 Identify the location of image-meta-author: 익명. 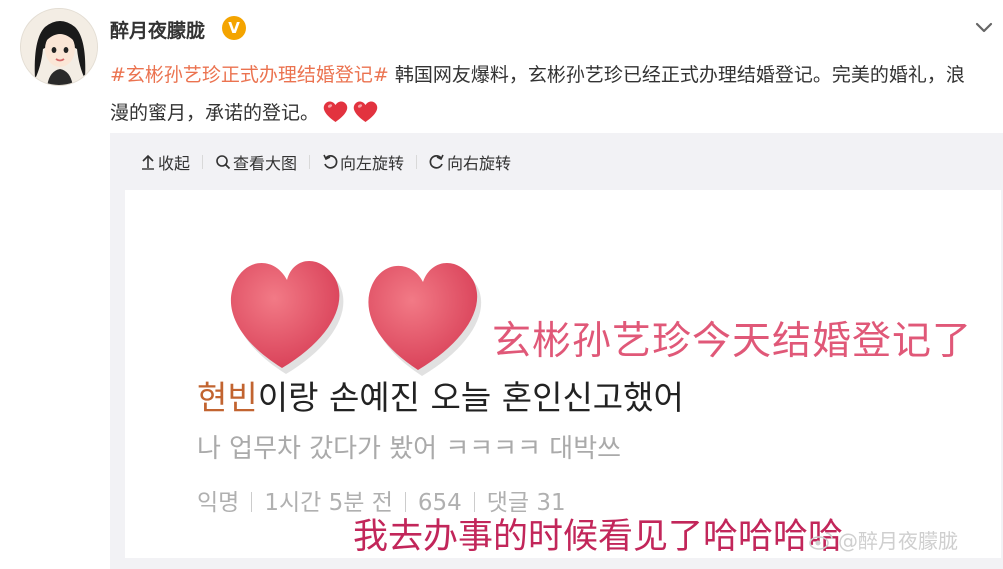
(218, 503).